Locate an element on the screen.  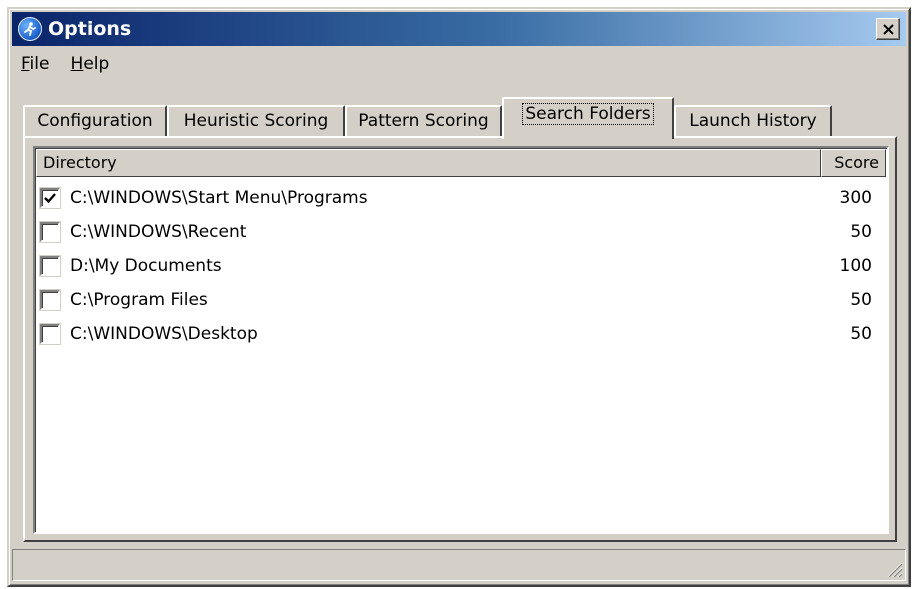
folder-row: C:\WINDOWS\Desktop 50 is located at coordinates (461, 334).